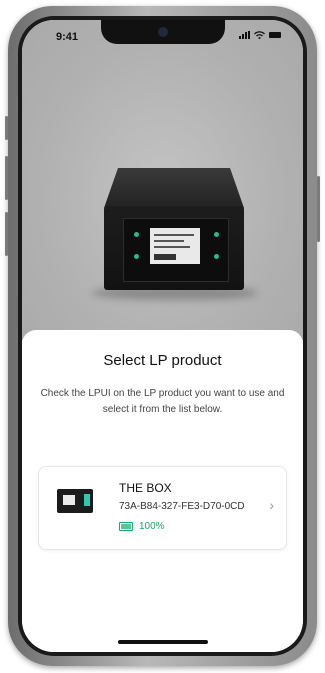 The image size is (325, 673). I want to click on status-icons, so click(260, 35).